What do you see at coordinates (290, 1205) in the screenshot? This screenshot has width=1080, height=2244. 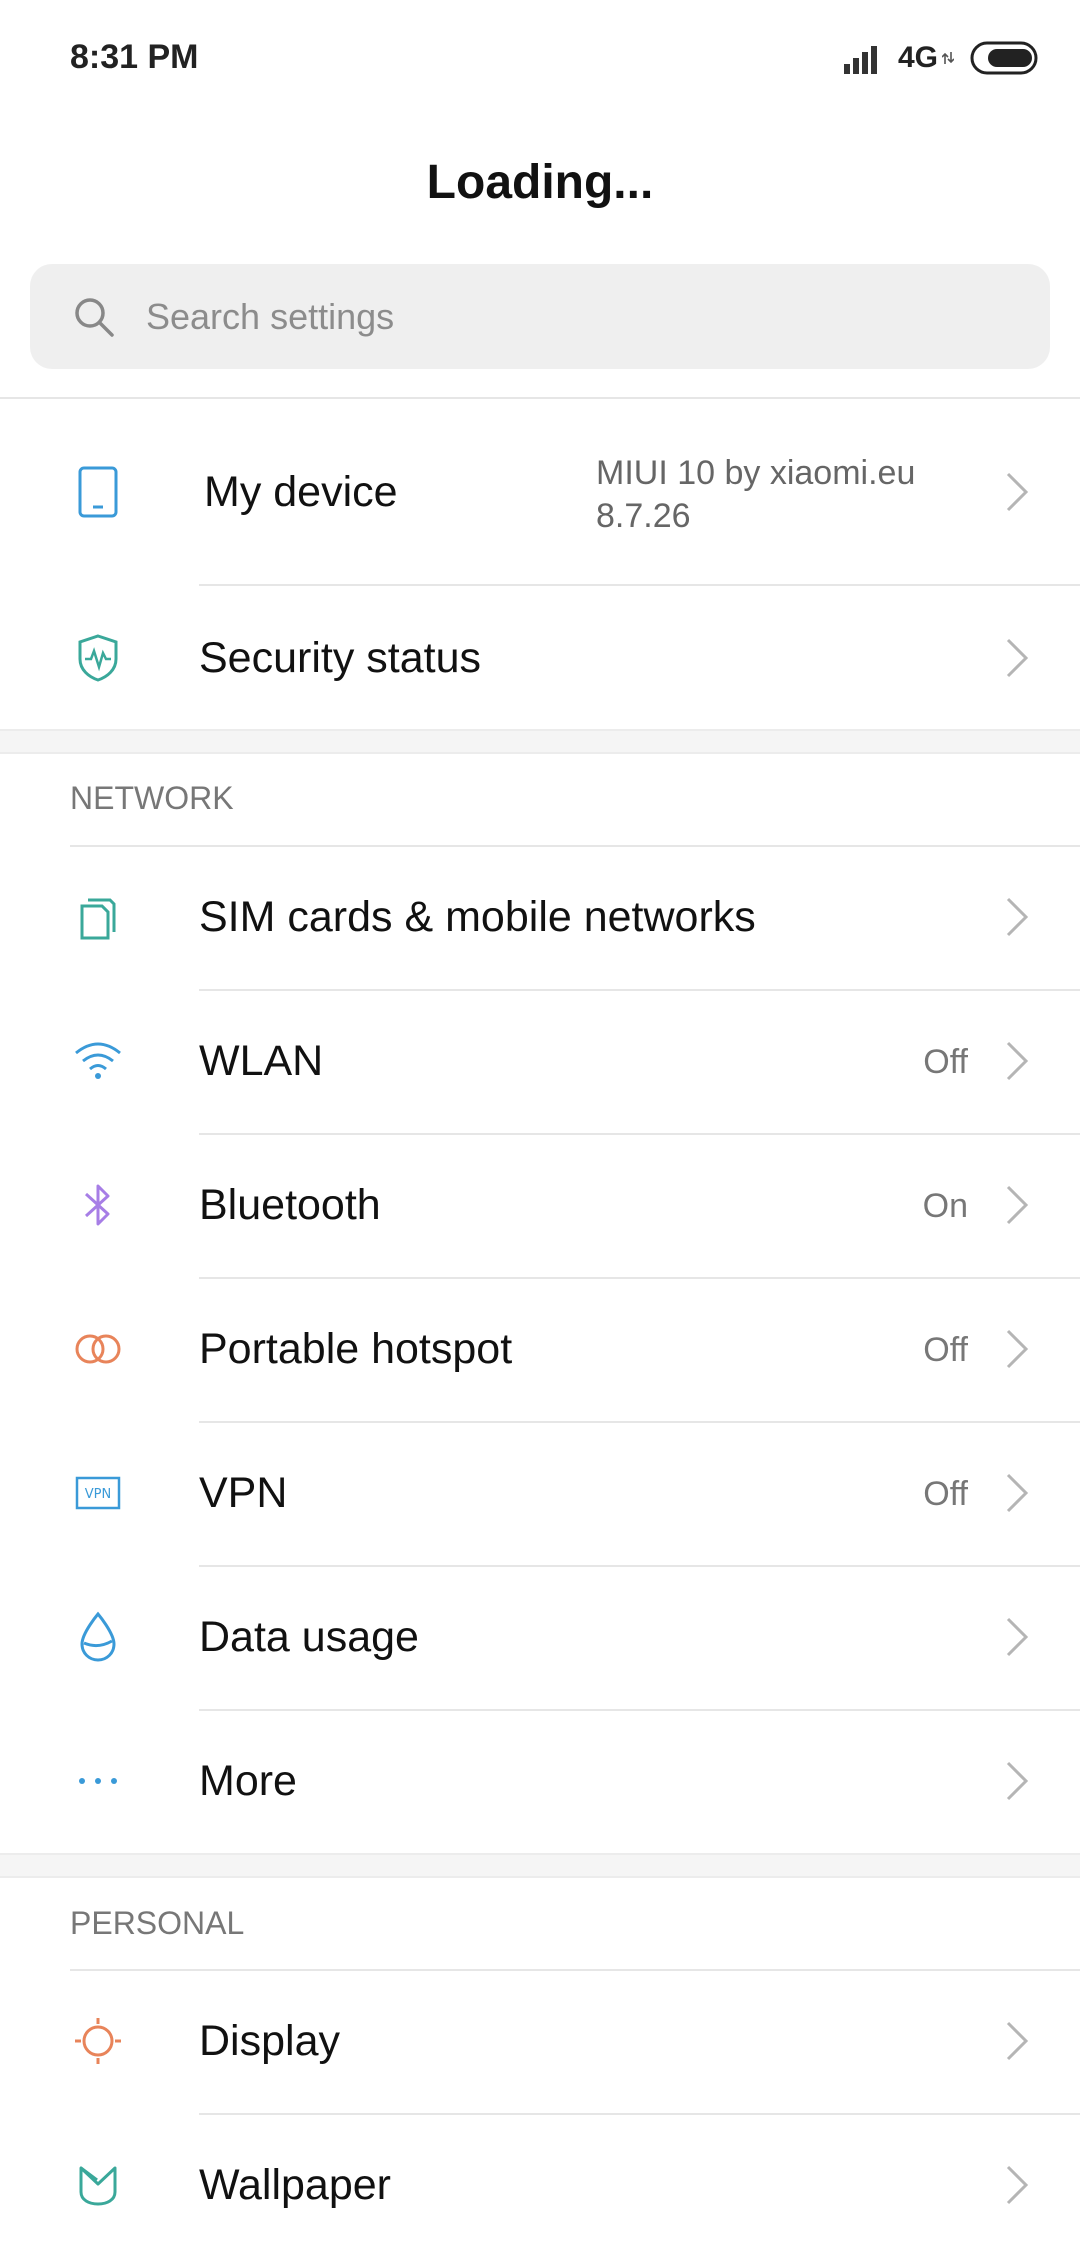 I see `bluetooth-label: Bluetooth` at bounding box center [290, 1205].